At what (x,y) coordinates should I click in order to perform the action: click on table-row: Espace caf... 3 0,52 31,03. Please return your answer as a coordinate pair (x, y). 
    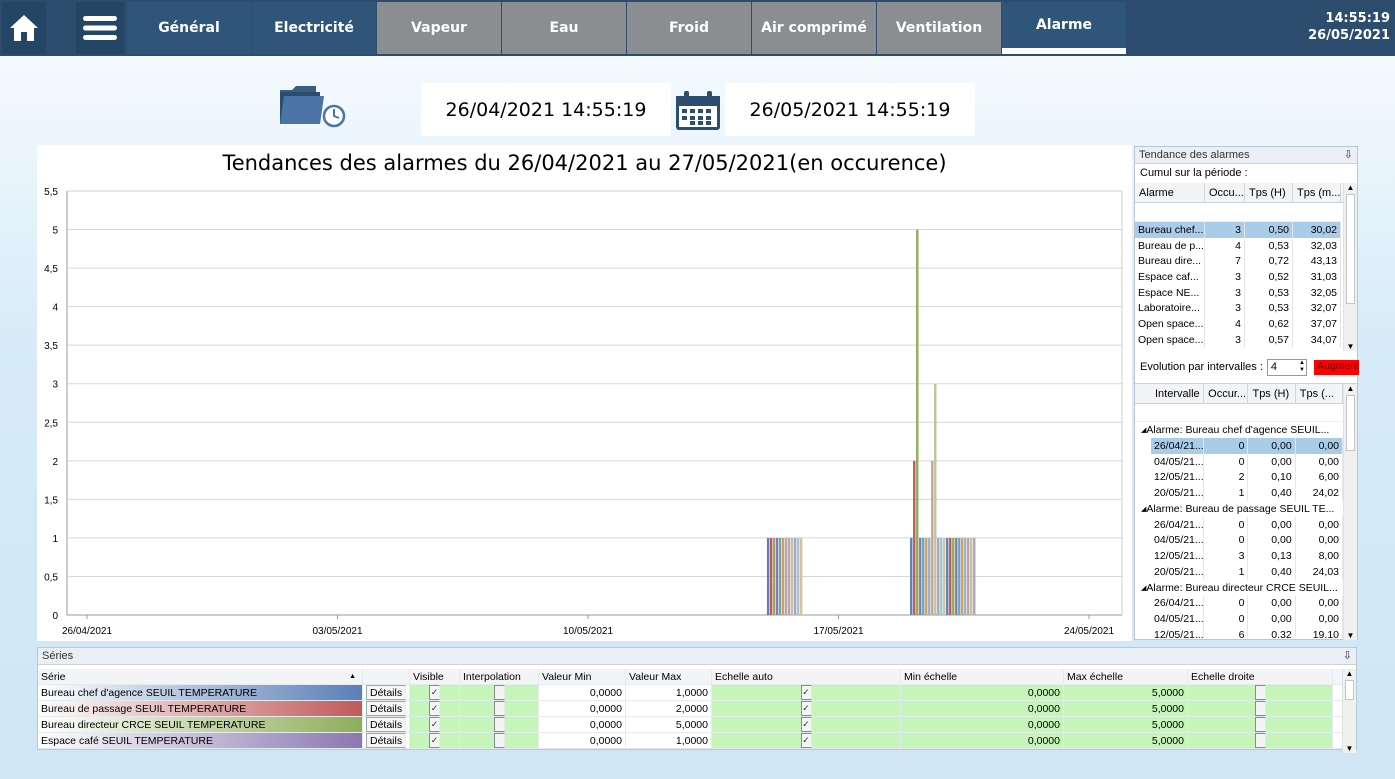
    Looking at the image, I should click on (1239, 277).